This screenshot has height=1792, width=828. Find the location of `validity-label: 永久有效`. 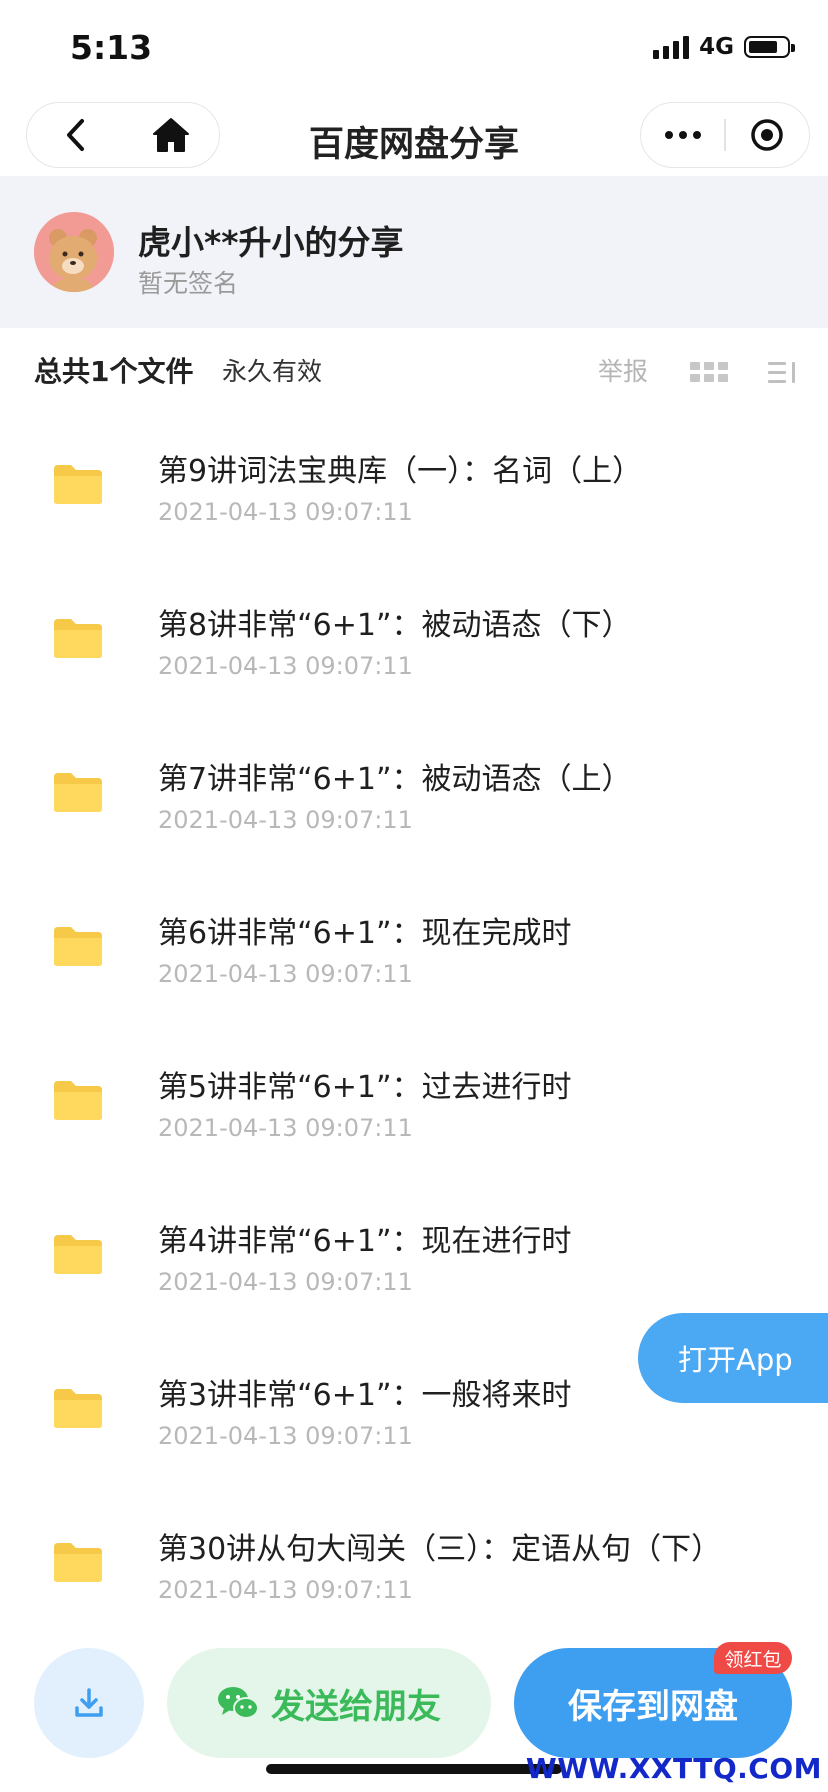

validity-label: 永久有效 is located at coordinates (272, 371).